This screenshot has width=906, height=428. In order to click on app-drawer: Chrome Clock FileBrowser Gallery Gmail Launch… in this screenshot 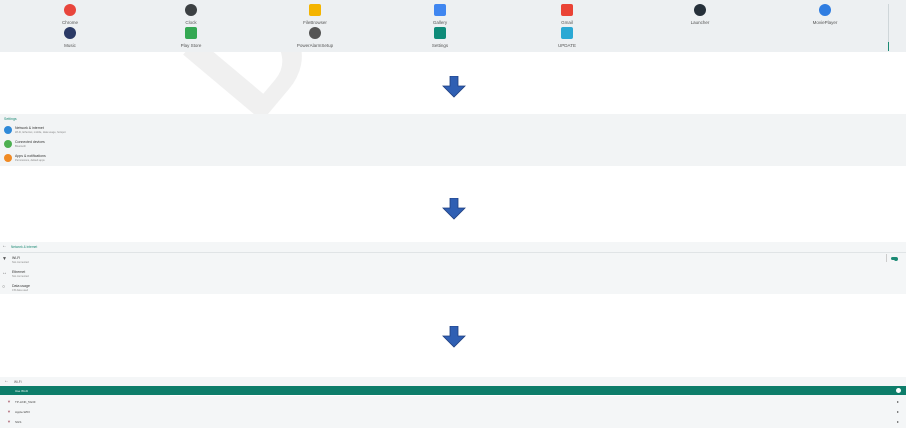, I will do `click(453, 26)`.